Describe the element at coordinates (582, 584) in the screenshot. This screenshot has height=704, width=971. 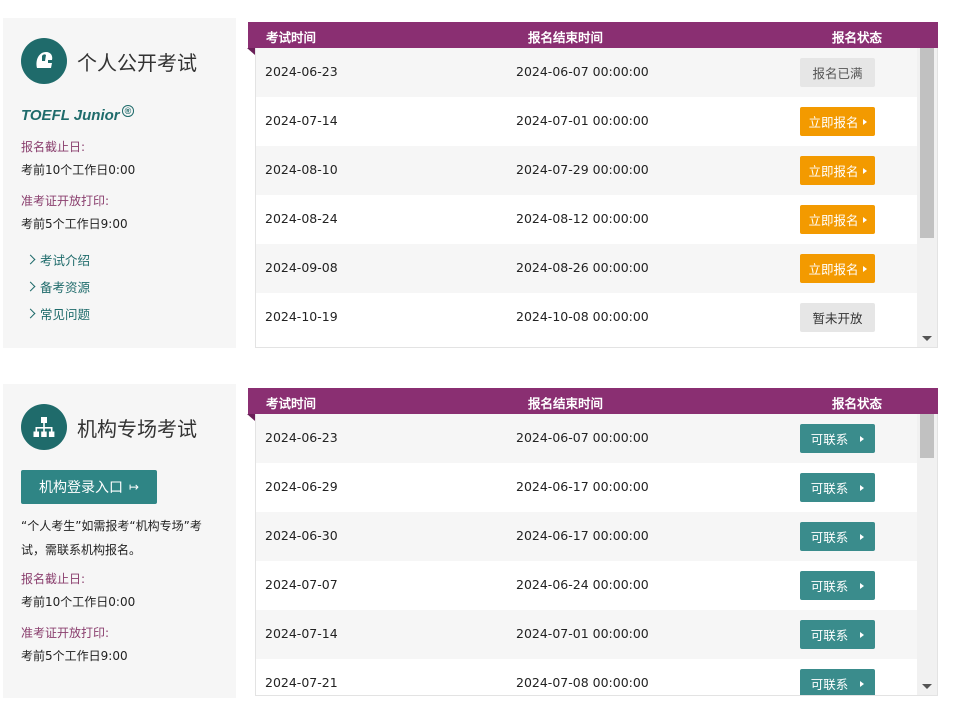
I see `reg-end-time: 2024-06-24 00:00:00` at that location.